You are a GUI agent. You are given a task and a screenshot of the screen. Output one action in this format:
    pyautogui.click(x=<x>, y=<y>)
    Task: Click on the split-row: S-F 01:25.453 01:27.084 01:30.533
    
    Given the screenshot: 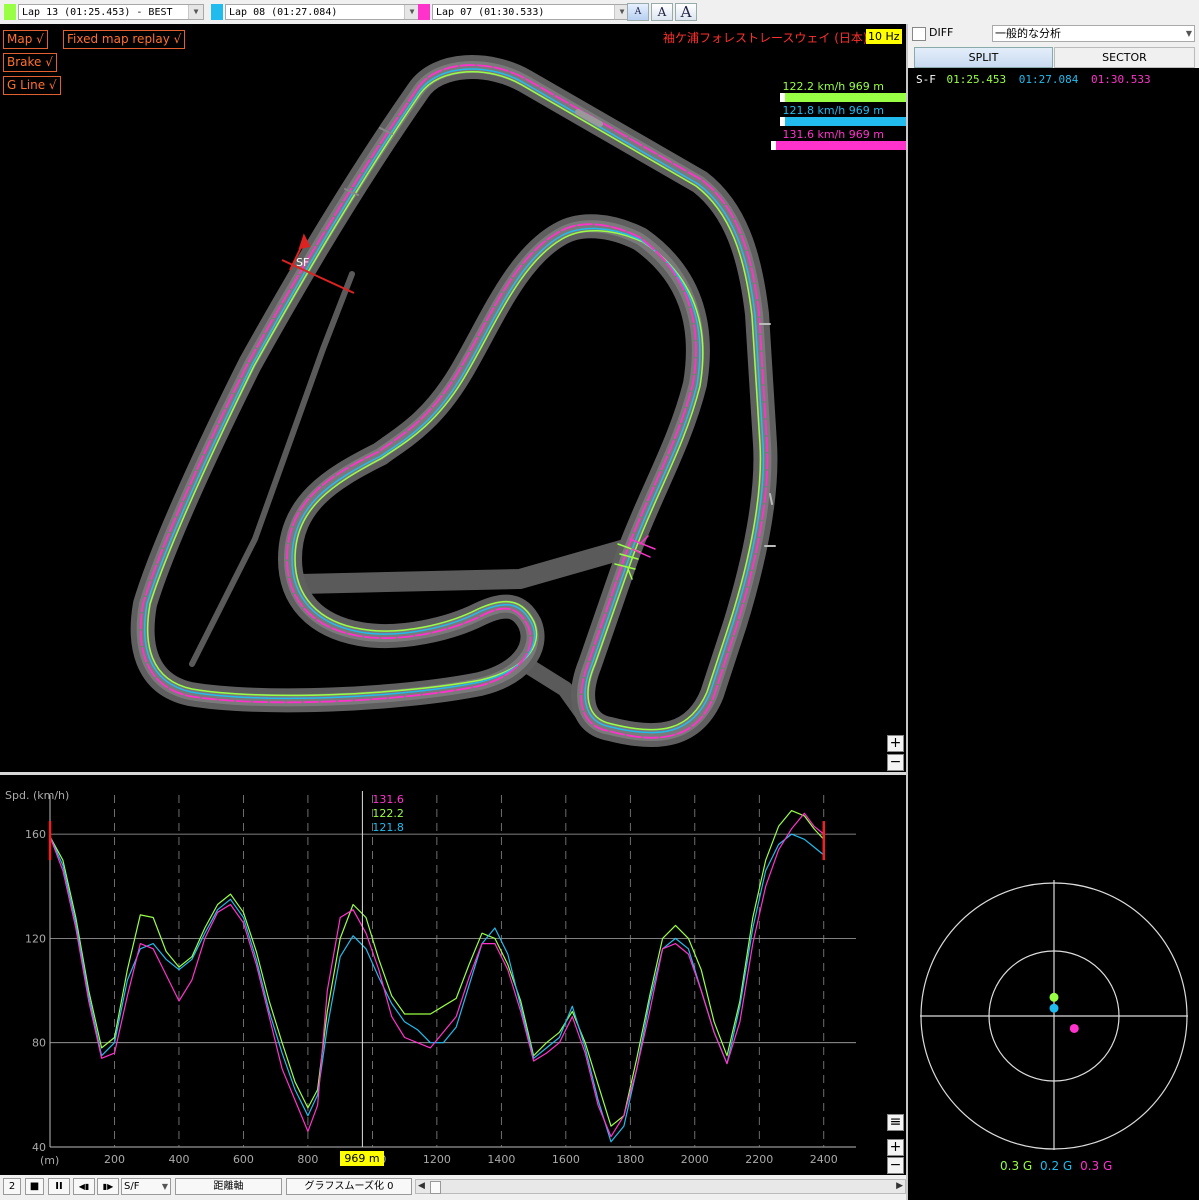 What is the action you would take?
    pyautogui.click(x=1033, y=79)
    